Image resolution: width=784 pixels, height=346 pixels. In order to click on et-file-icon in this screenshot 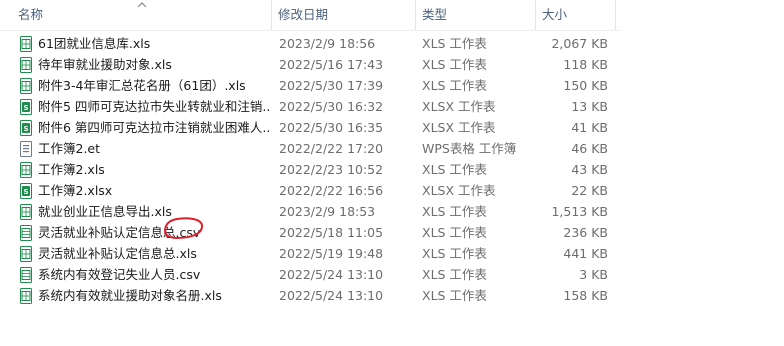, I will do `click(26, 149)`.